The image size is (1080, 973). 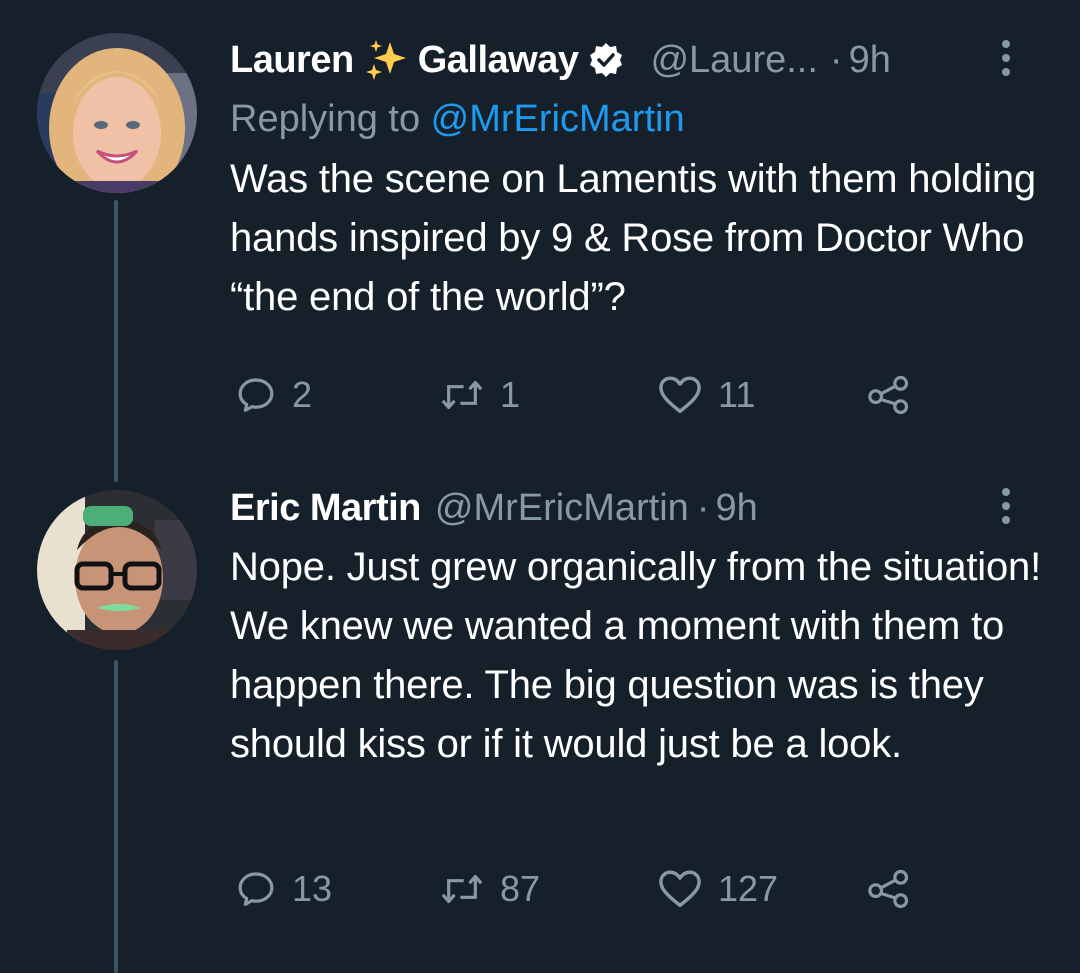 I want to click on tweet-actions: 2 1 11, so click(x=630, y=395).